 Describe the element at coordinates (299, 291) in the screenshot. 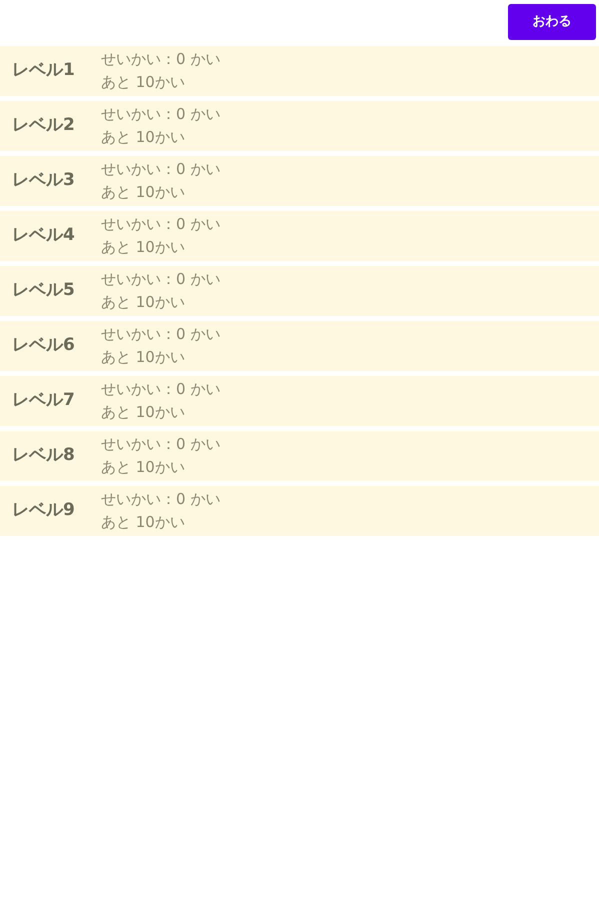

I see `level-row: レベル5 せいかい：0 かい あと 10かい` at that location.